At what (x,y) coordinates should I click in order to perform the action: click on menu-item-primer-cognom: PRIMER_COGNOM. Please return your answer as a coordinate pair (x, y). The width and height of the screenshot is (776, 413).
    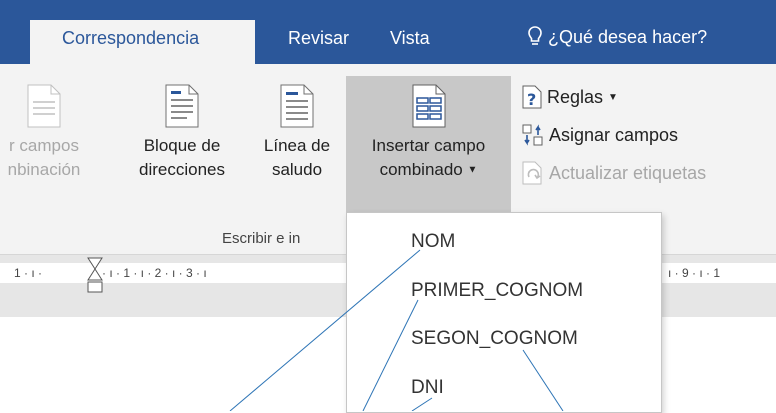
    Looking at the image, I should click on (497, 291).